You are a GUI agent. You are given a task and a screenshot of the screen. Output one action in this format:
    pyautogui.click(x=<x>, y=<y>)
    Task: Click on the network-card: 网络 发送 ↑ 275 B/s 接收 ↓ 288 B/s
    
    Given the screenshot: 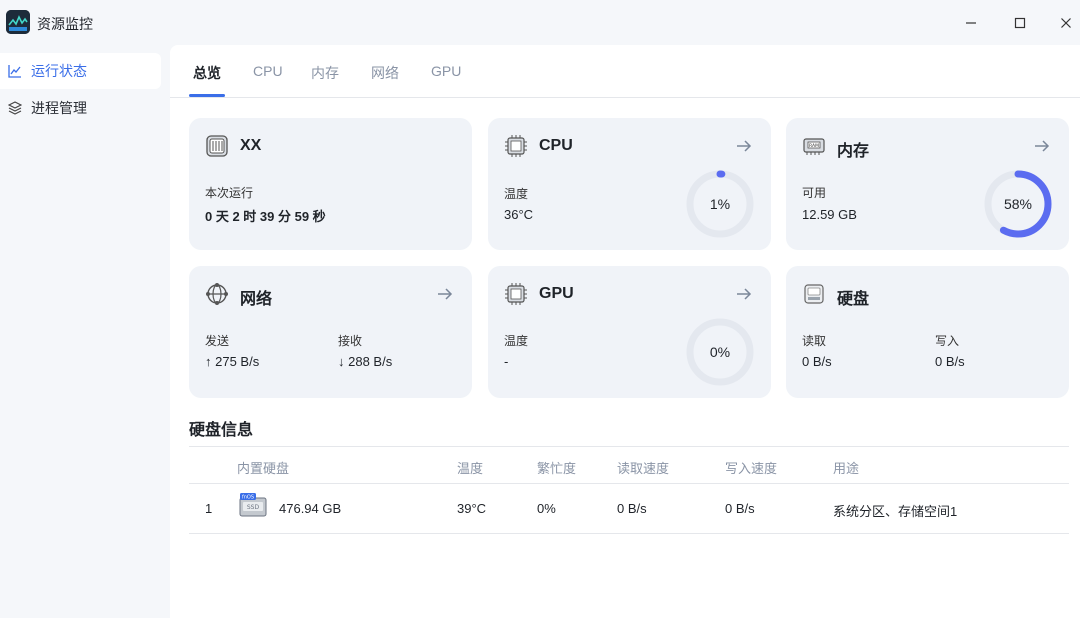 What is the action you would take?
    pyautogui.click(x=330, y=332)
    